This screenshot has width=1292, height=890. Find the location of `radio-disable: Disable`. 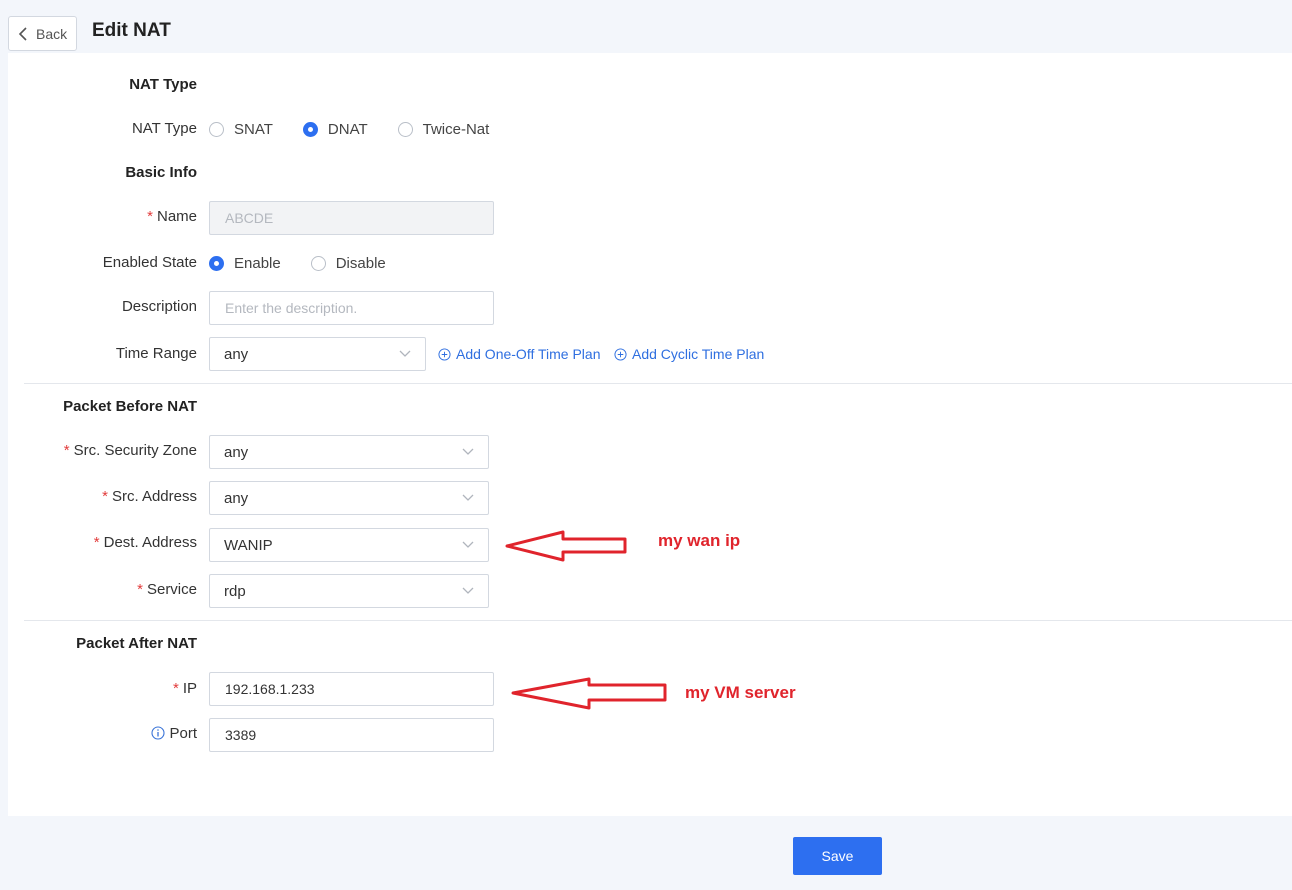

radio-disable: Disable is located at coordinates (348, 263).